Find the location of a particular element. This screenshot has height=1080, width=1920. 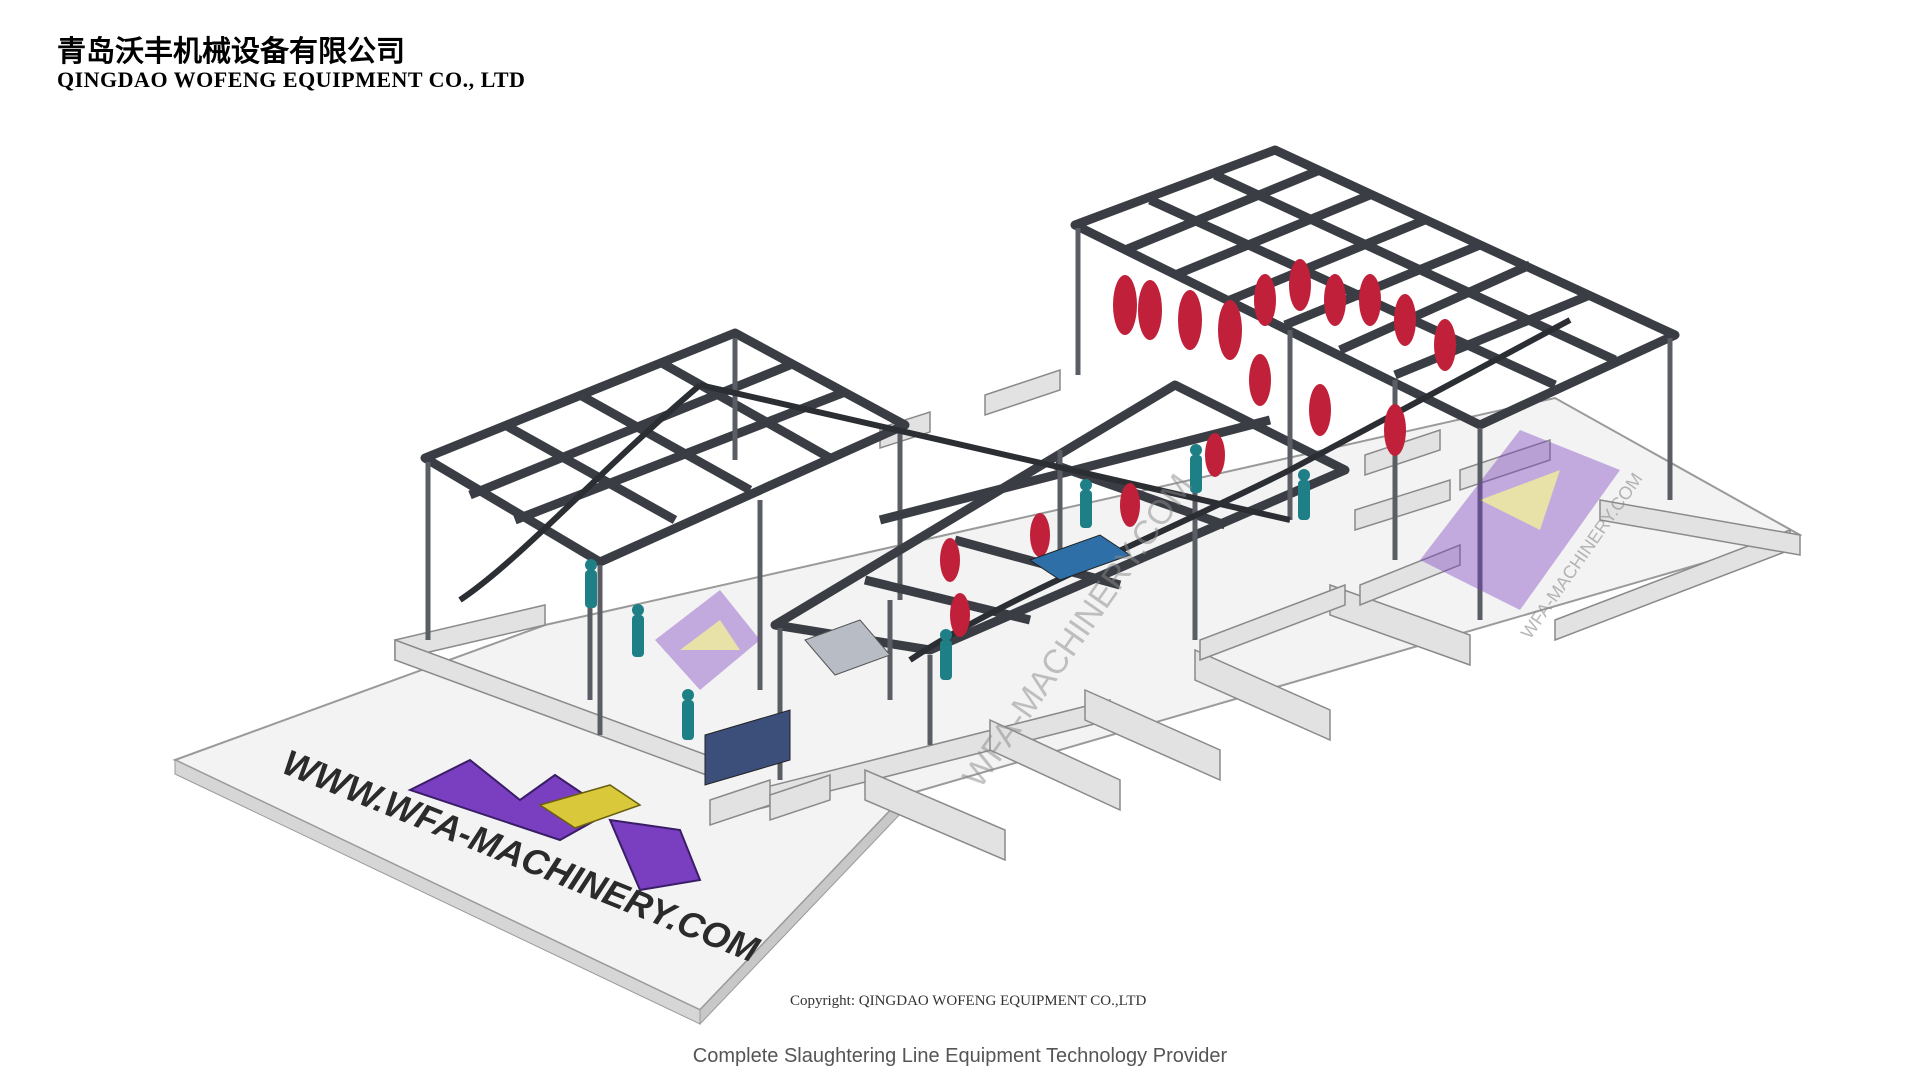

steel-frame-left is located at coordinates (665, 447).